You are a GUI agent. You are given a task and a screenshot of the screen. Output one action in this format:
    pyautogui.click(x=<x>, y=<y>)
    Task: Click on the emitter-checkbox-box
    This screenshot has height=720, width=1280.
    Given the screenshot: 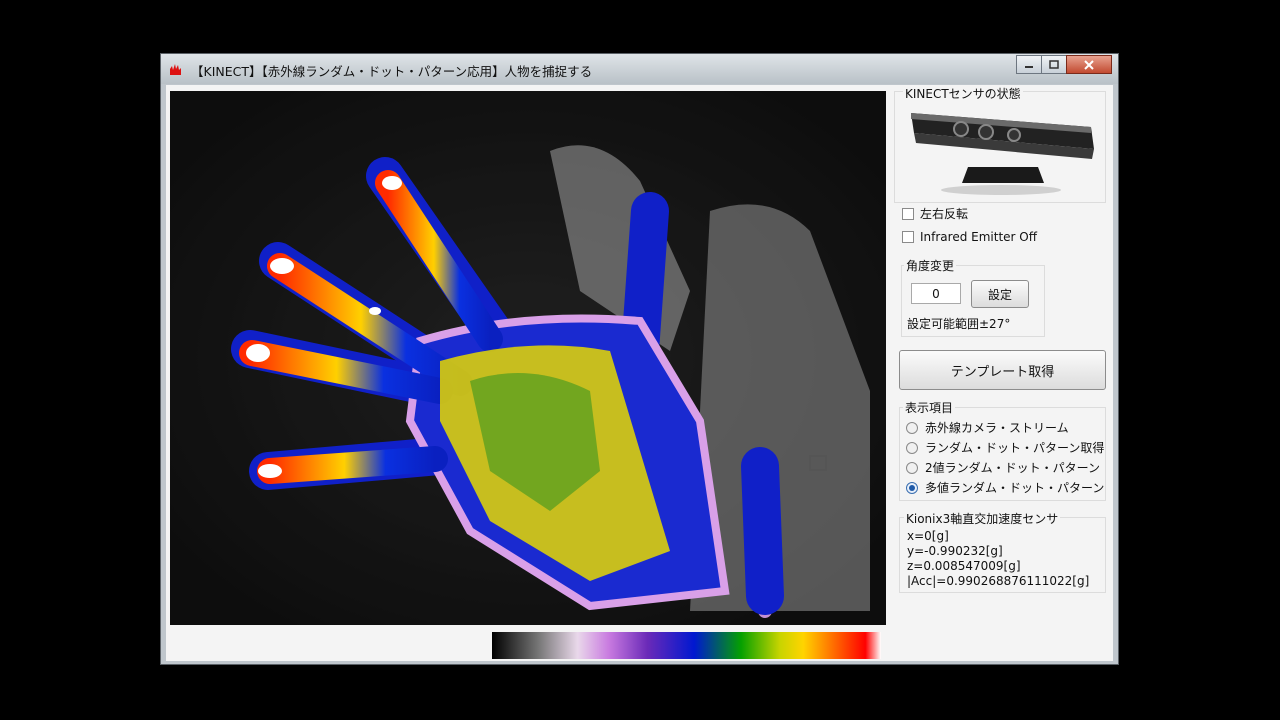 What is the action you would take?
    pyautogui.click(x=908, y=237)
    